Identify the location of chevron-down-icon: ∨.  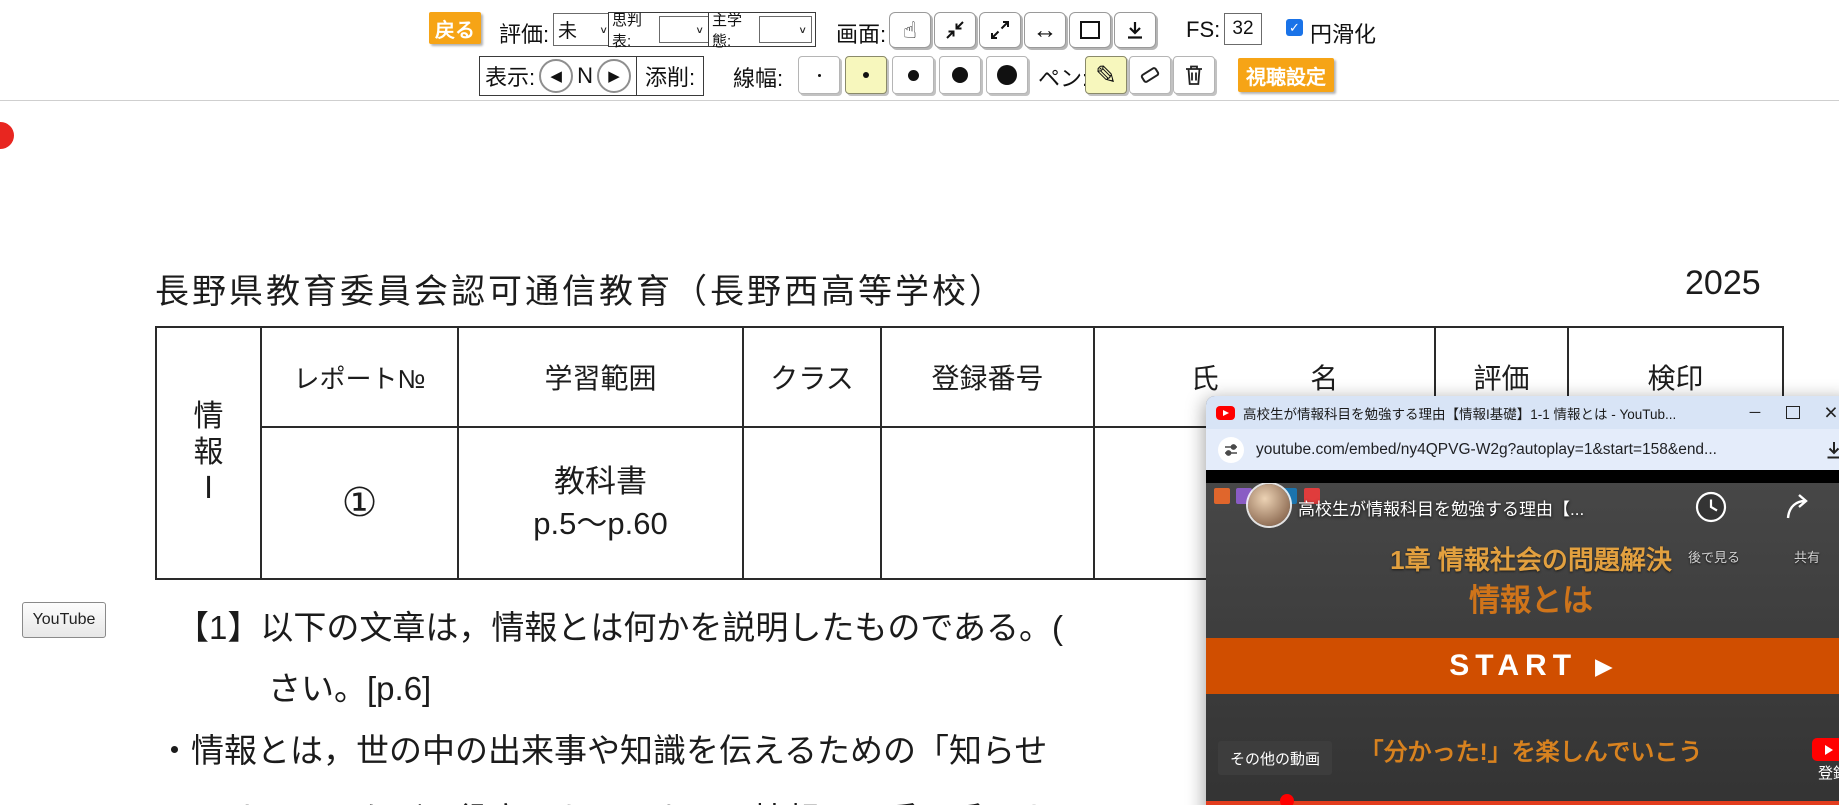
(699, 29).